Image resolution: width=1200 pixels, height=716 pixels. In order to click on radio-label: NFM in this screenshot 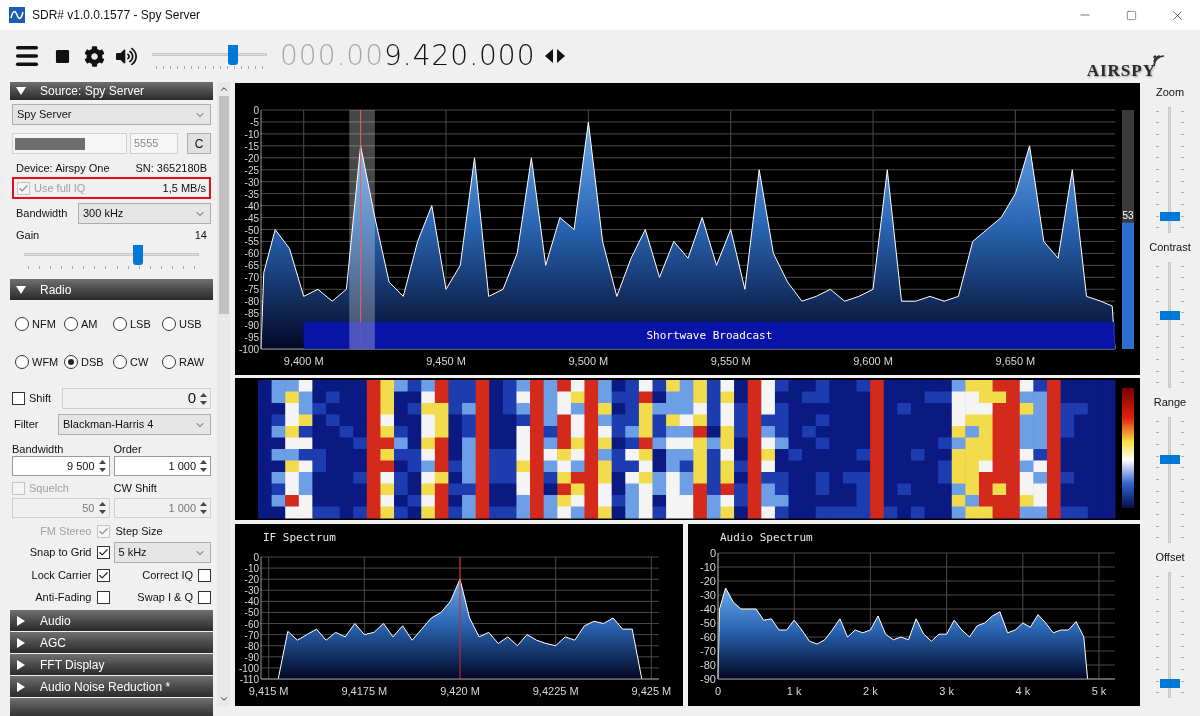, I will do `click(44, 324)`.